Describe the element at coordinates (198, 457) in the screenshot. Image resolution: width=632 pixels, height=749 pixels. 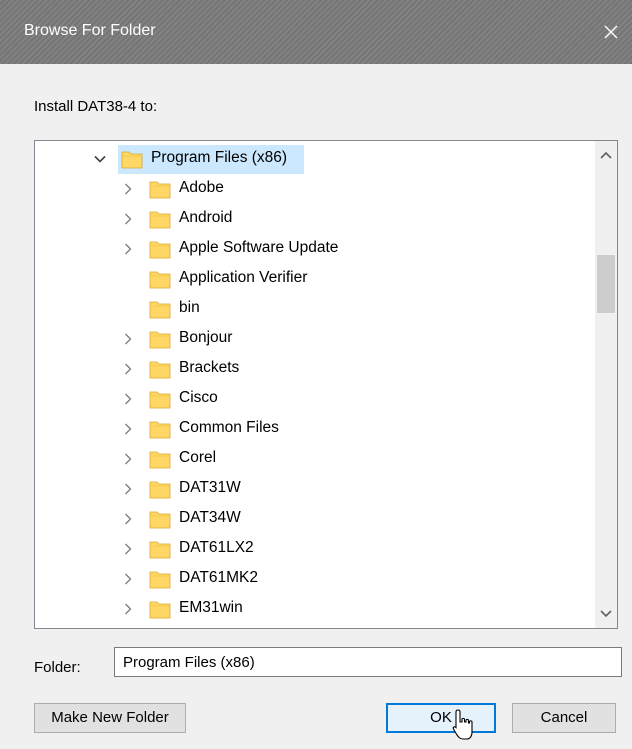
I see `tree-item-label: Corel` at that location.